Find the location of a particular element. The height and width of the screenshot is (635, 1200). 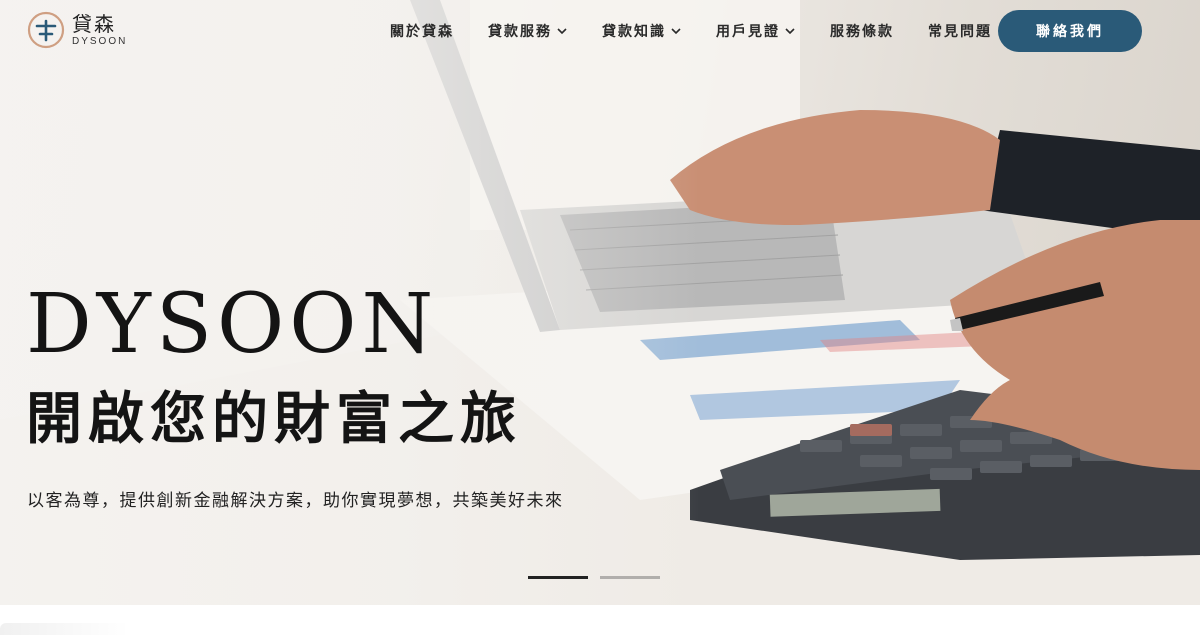

carousel-indicators is located at coordinates (594, 577).